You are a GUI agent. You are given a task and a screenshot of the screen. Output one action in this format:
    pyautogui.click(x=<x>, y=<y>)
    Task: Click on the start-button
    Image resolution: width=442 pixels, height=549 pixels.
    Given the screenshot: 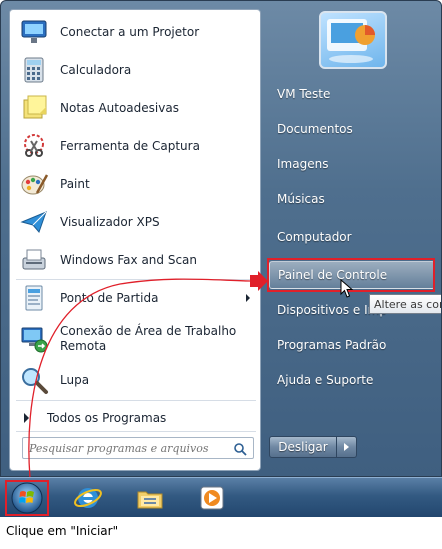 What is the action you would take?
    pyautogui.click(x=27, y=498)
    